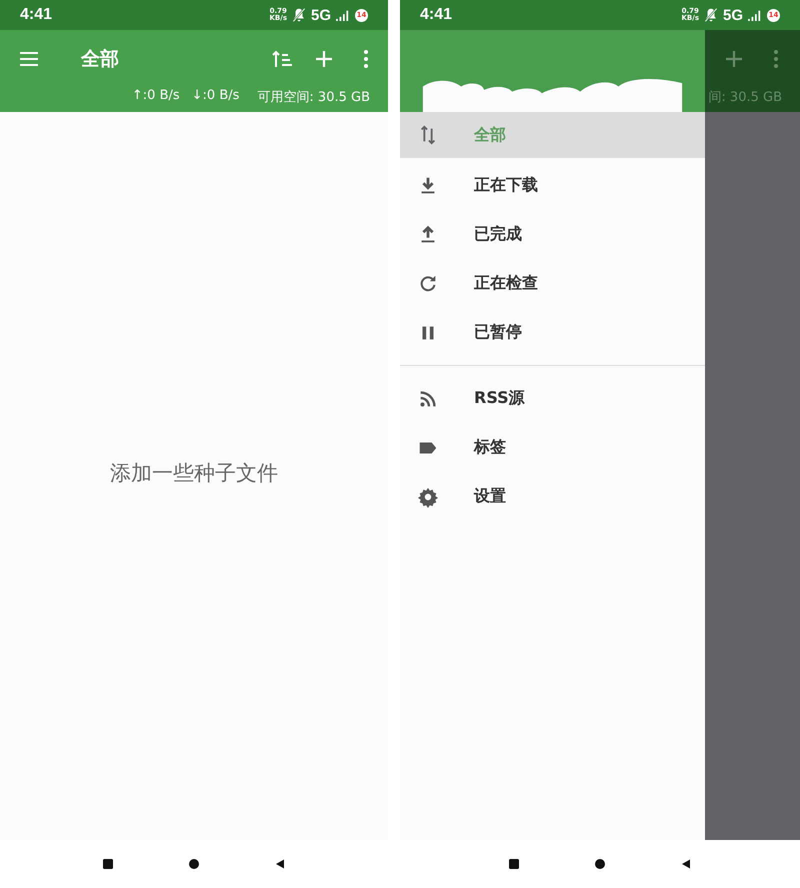 The height and width of the screenshot is (888, 800). Describe the element at coordinates (552, 185) in the screenshot. I see `drawer-item: 正在下载` at that location.